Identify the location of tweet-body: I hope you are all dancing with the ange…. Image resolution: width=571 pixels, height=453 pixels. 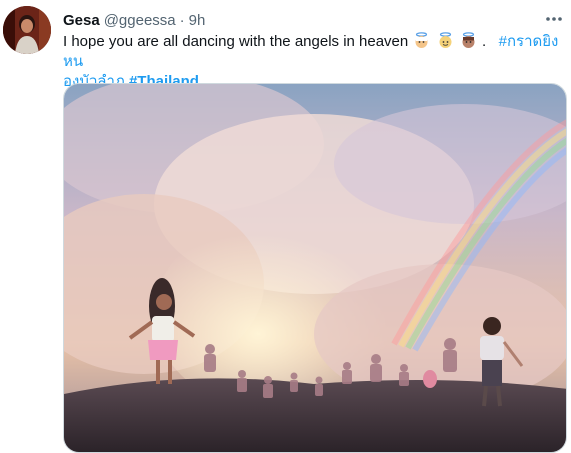
(236, 41).